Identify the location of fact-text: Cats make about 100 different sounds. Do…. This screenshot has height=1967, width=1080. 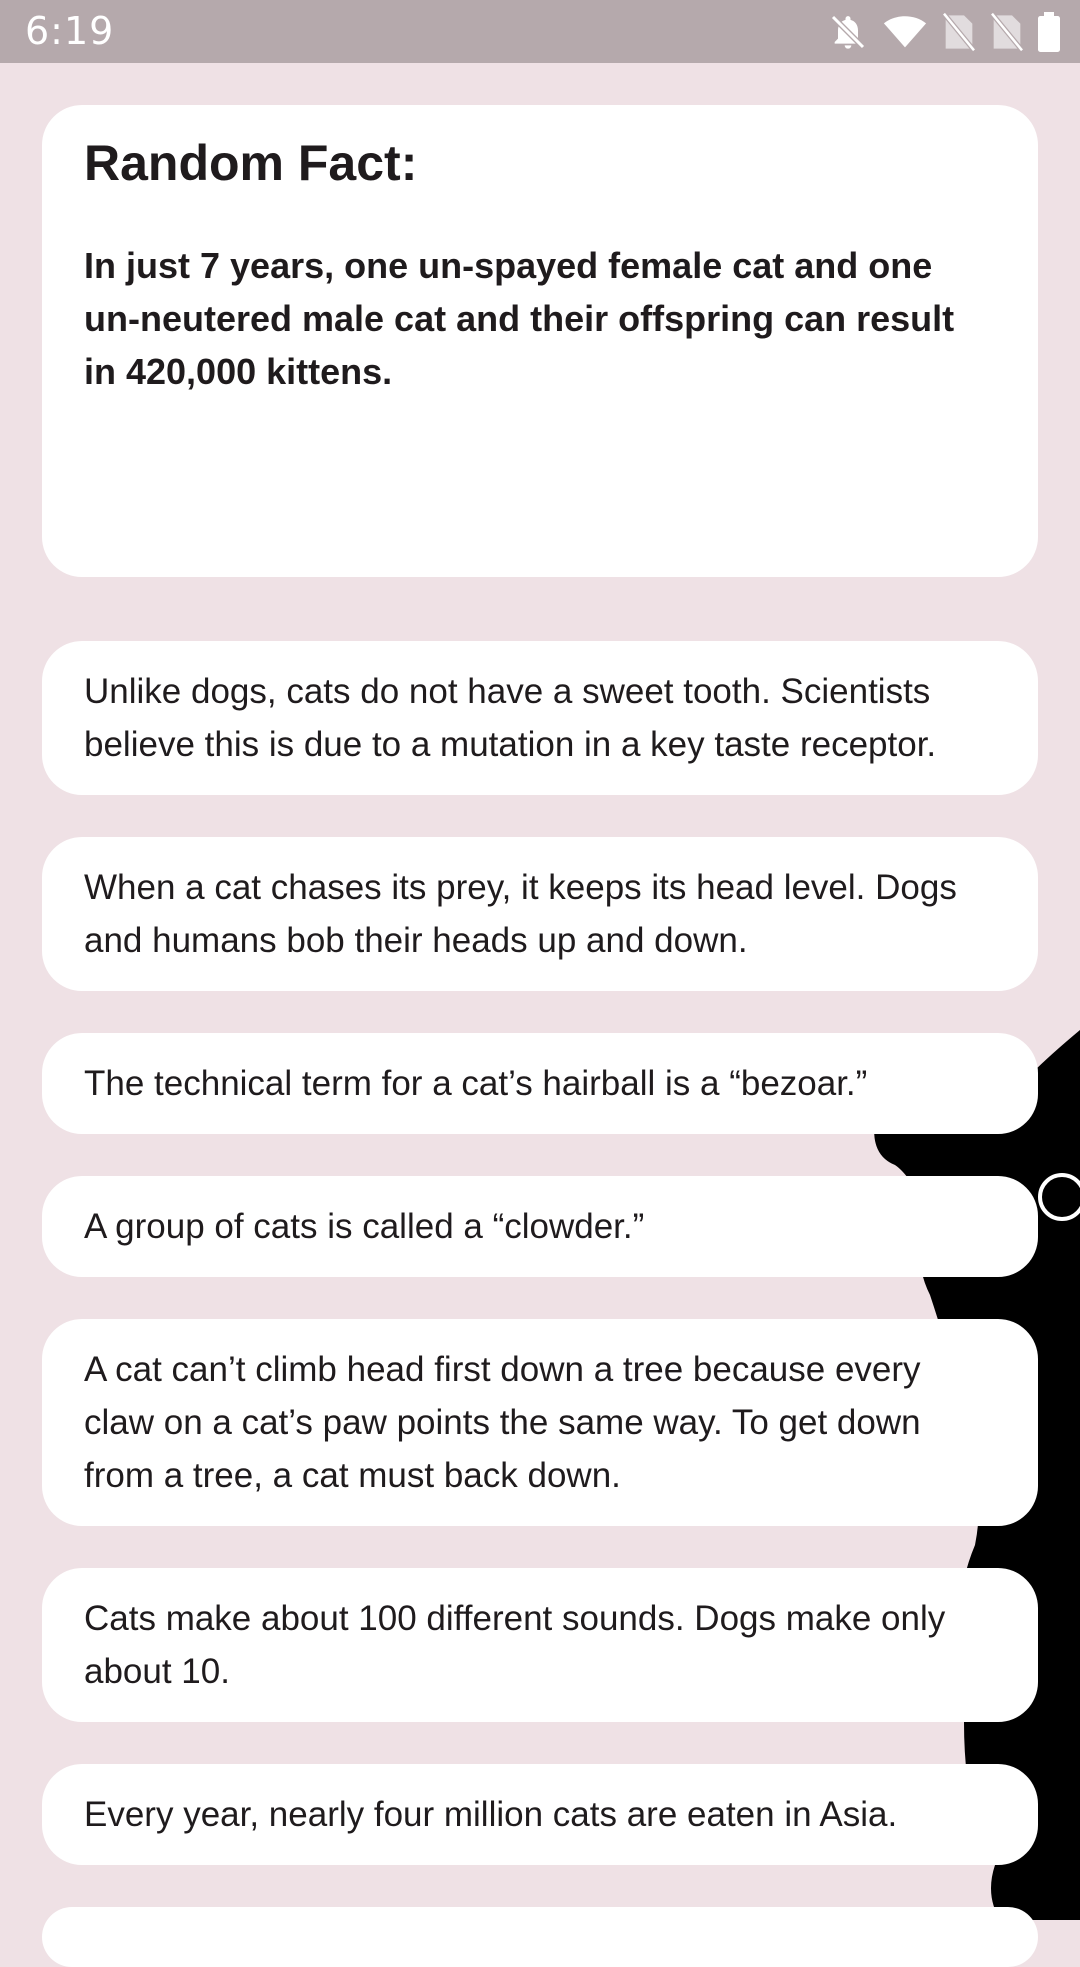
(515, 1645).